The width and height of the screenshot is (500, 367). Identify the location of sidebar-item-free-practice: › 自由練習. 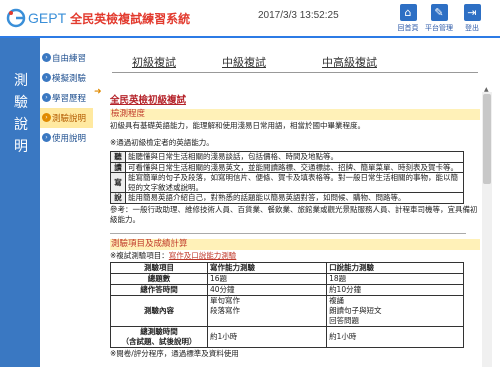
(66, 58).